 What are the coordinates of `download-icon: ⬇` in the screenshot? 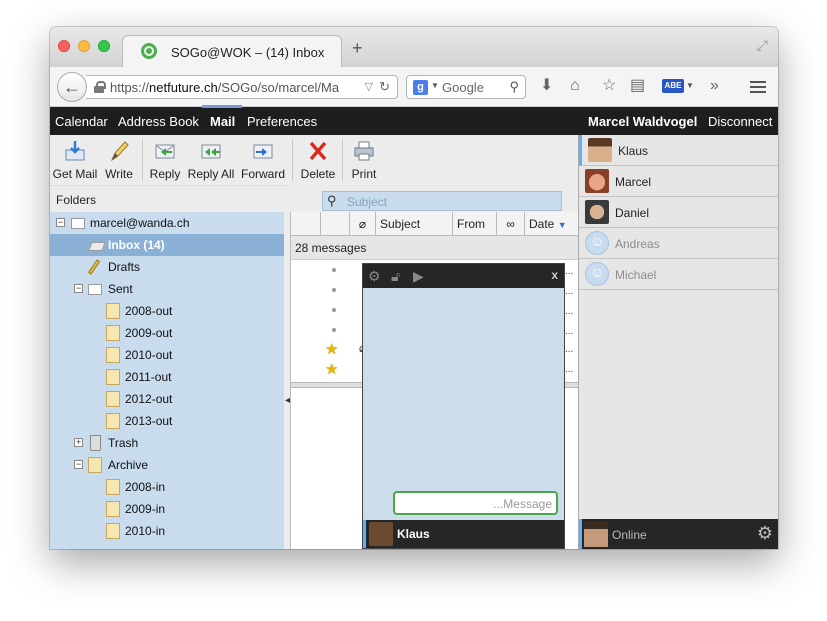 It's located at (546, 86).